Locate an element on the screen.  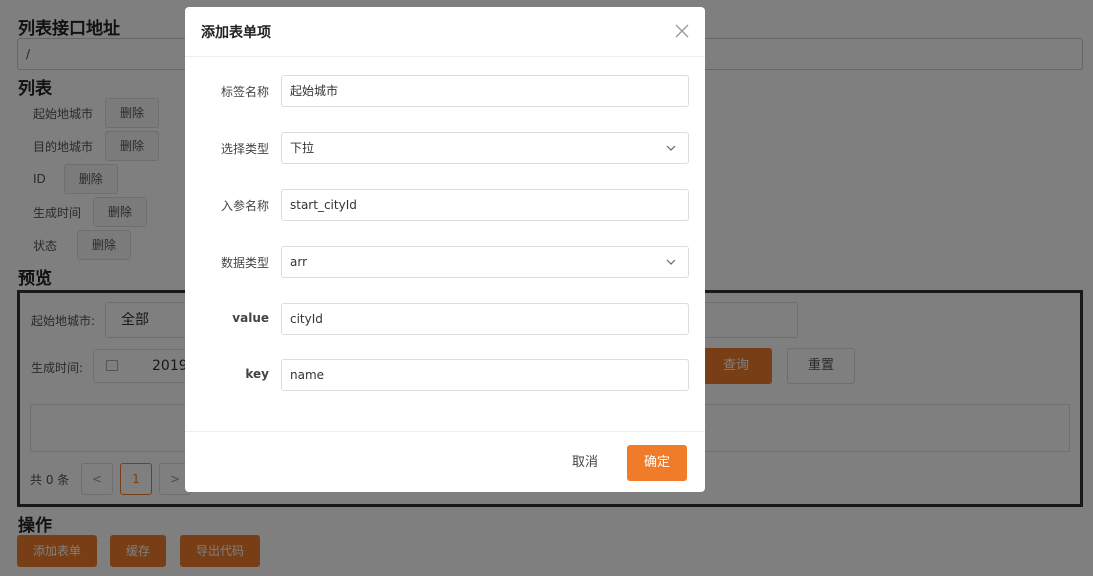
form-row-select-type: 选择类型 下拉 is located at coordinates (445, 148).